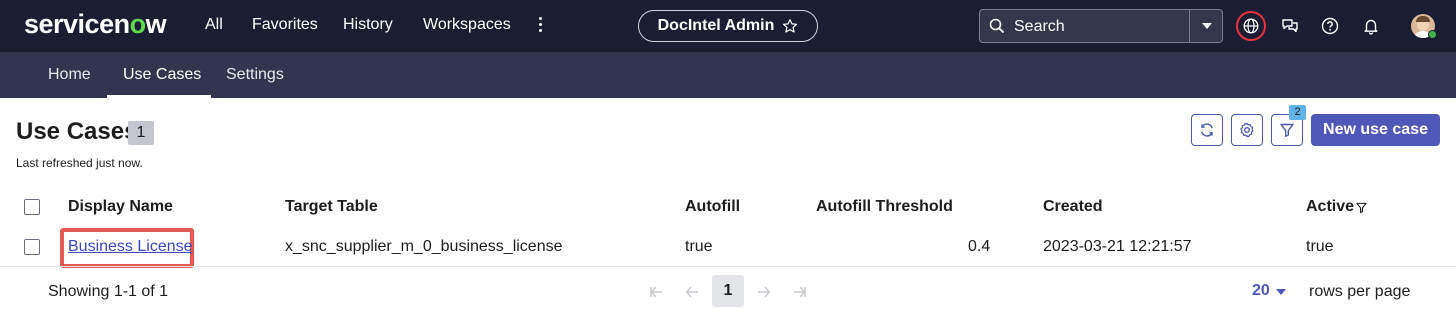 This screenshot has width=1456, height=331. I want to click on row-divider, so click(728, 266).